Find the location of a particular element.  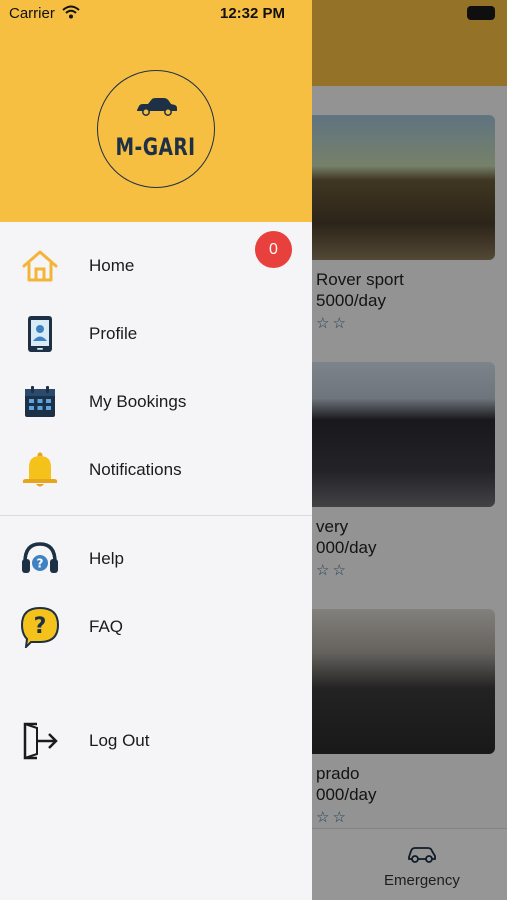

menu-label-bookings: My Bookings is located at coordinates (138, 401).